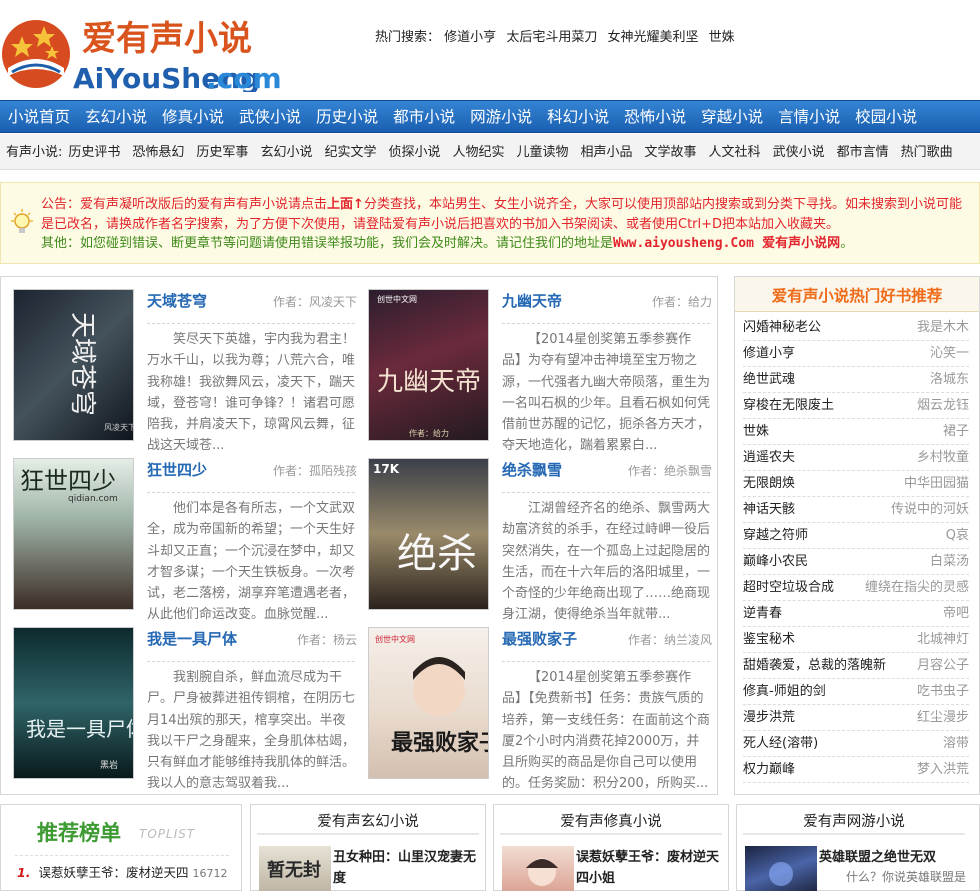 This screenshot has height=891, width=980. Describe the element at coordinates (539, 638) in the screenshot. I see `book-title: 最强败家子` at that location.